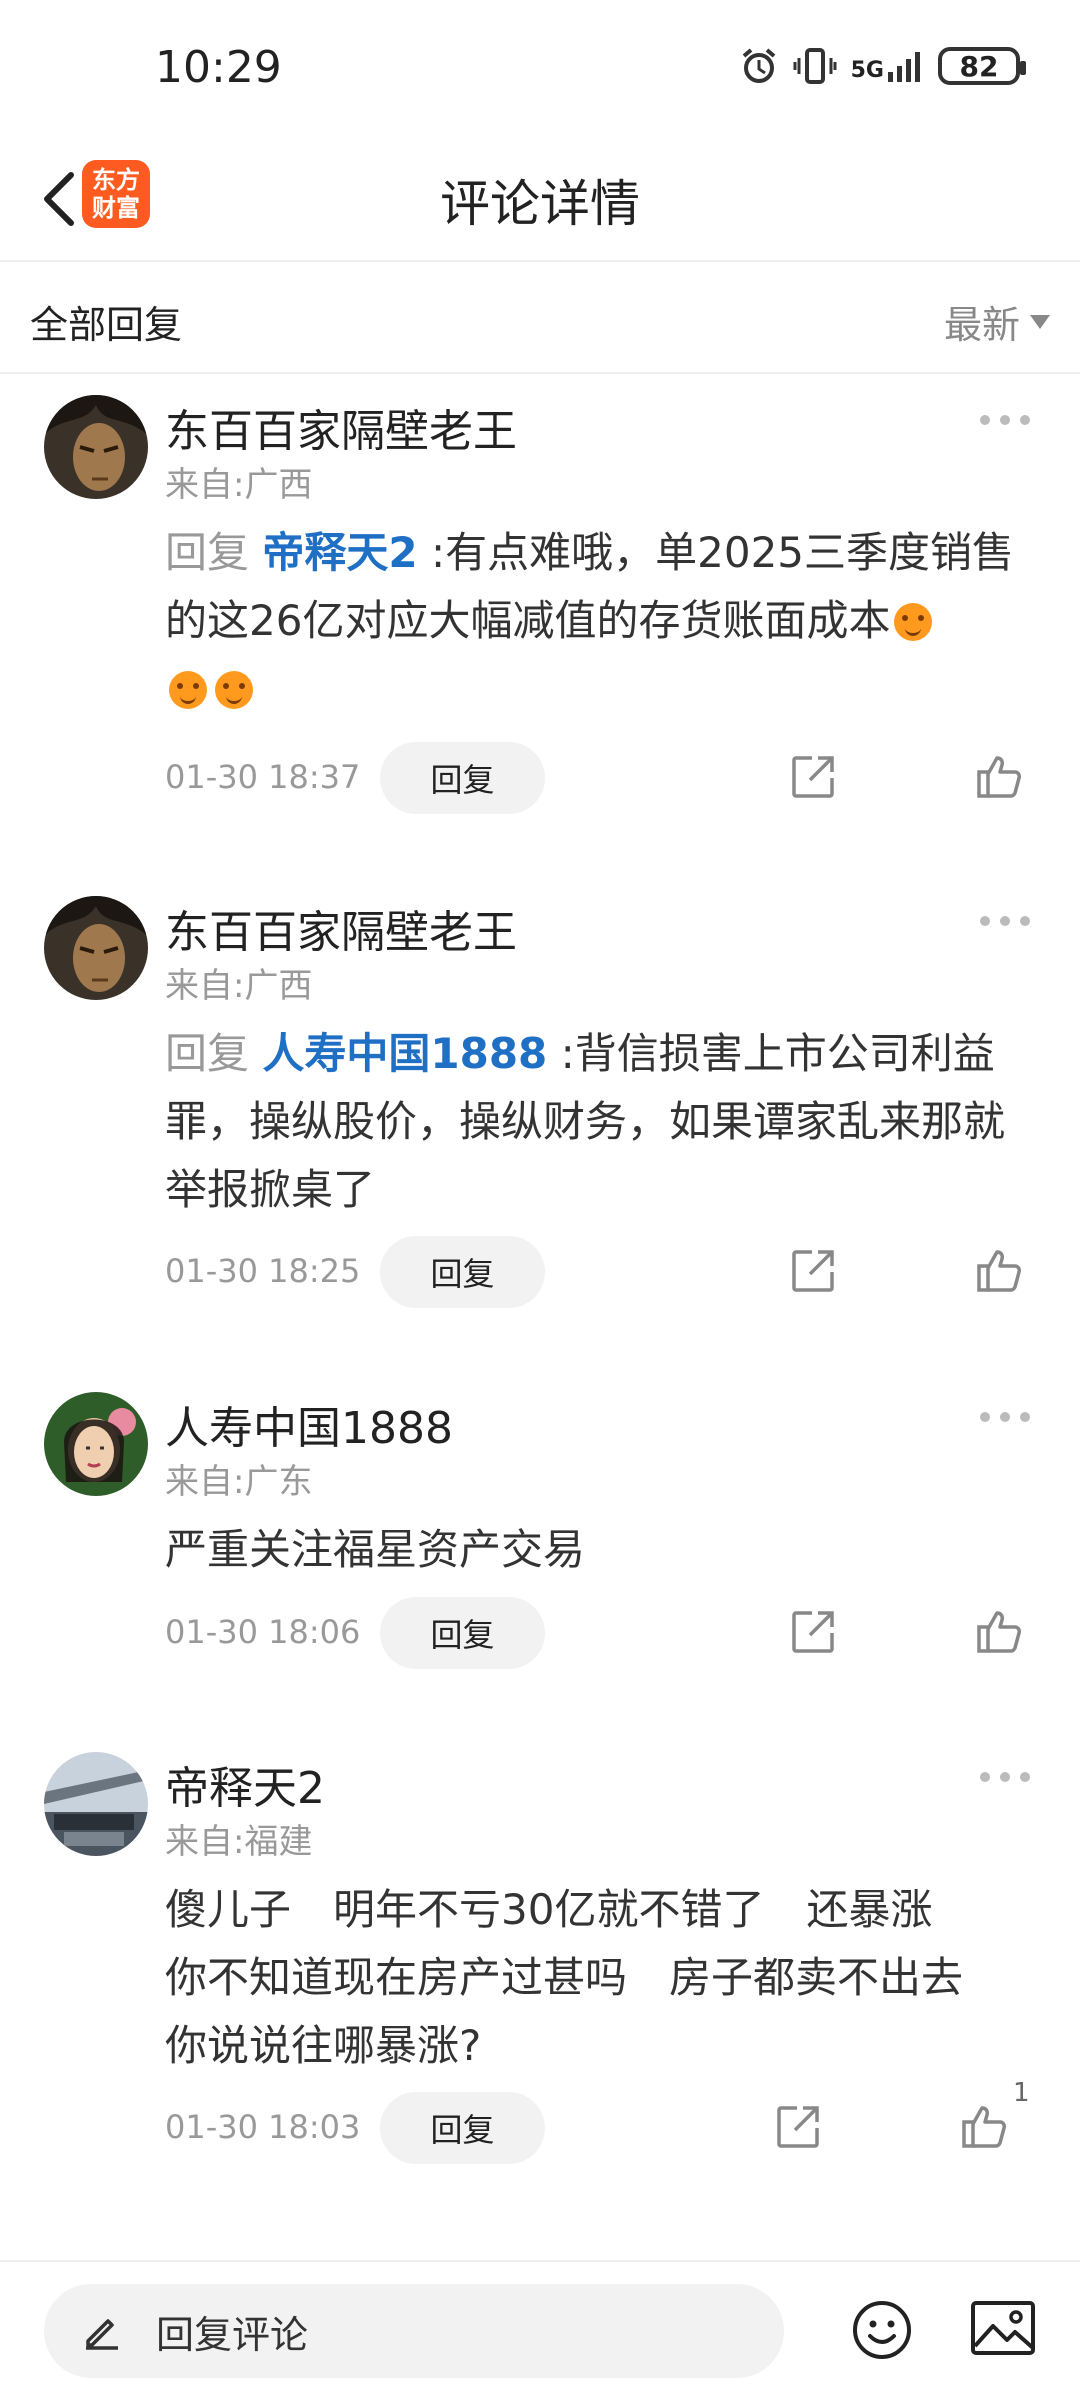 The width and height of the screenshot is (1080, 2402). Describe the element at coordinates (309, 1424) in the screenshot. I see `username: 人寿中国1888` at that location.